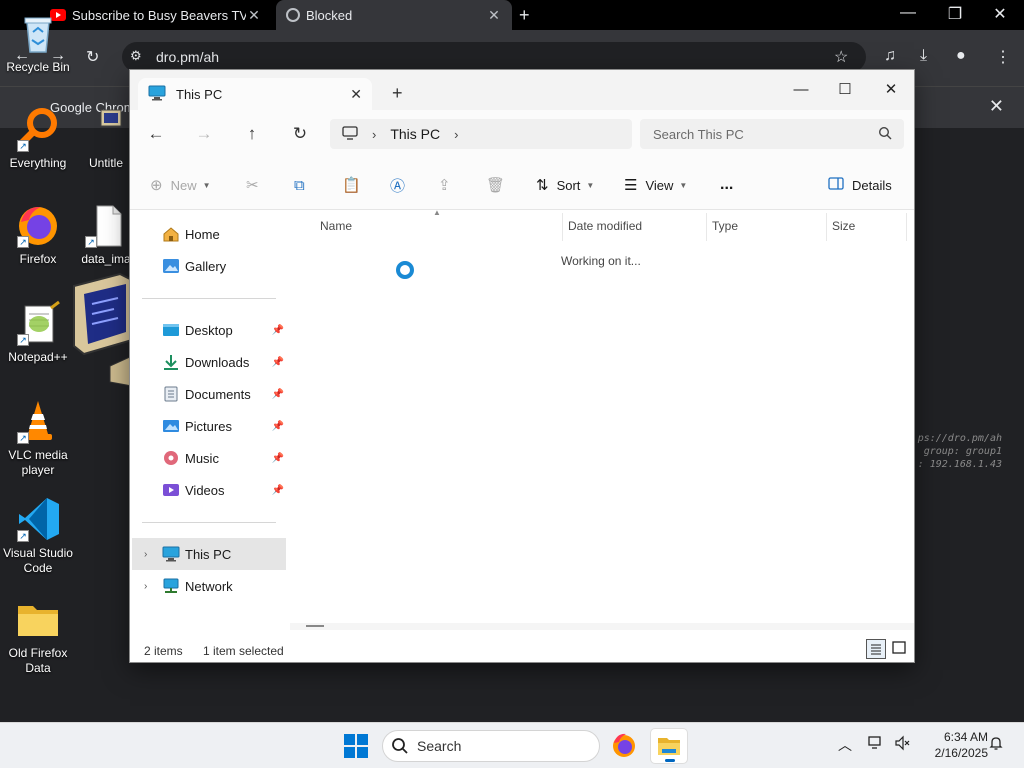 This screenshot has height=768, width=1024. What do you see at coordinates (415, 134) in the screenshot?
I see `breadcrumb-segment: This PC` at bounding box center [415, 134].